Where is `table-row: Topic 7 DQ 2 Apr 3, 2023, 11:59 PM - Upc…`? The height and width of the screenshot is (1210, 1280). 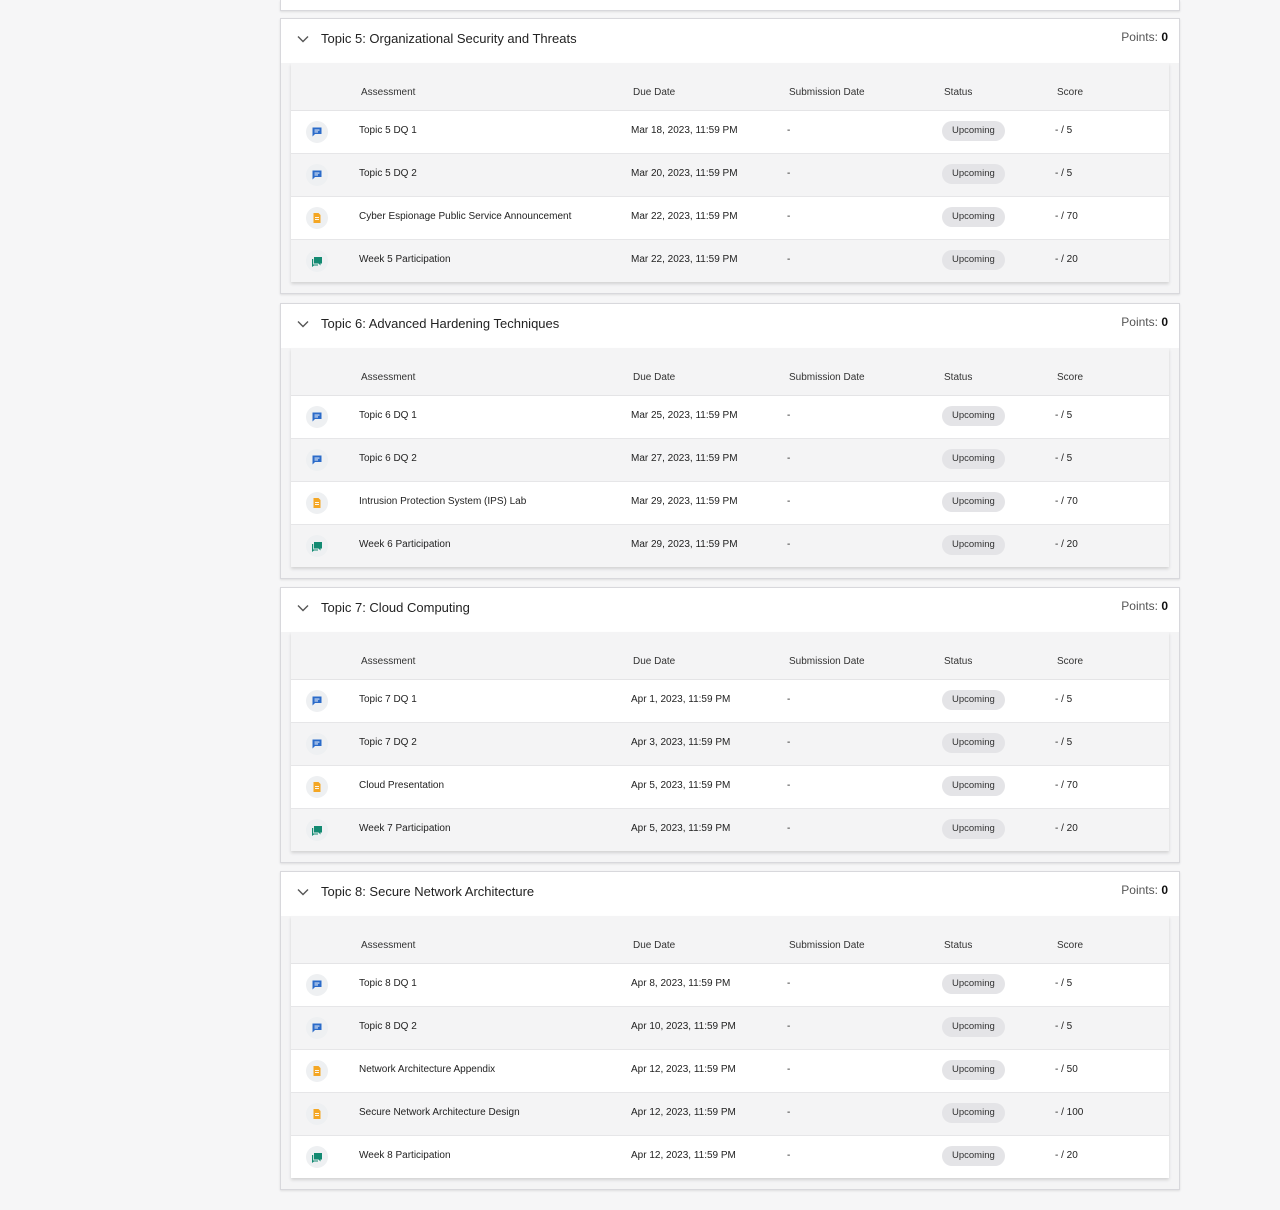 table-row: Topic 7 DQ 2 Apr 3, 2023, 11:59 PM - Upc… is located at coordinates (730, 744).